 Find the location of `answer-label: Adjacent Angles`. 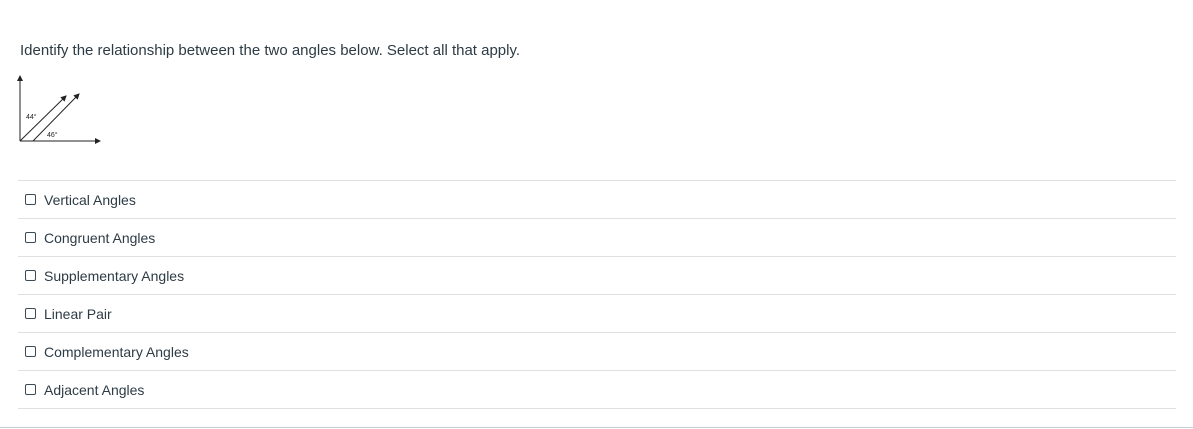

answer-label: Adjacent Angles is located at coordinates (94, 389).